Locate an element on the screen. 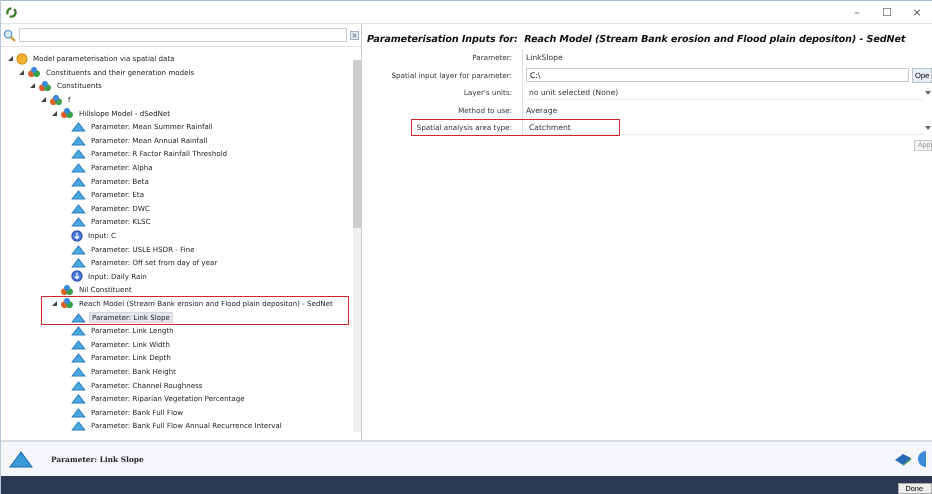 Image resolution: width=932 pixels, height=494 pixels. search-icon is located at coordinates (9, 35).